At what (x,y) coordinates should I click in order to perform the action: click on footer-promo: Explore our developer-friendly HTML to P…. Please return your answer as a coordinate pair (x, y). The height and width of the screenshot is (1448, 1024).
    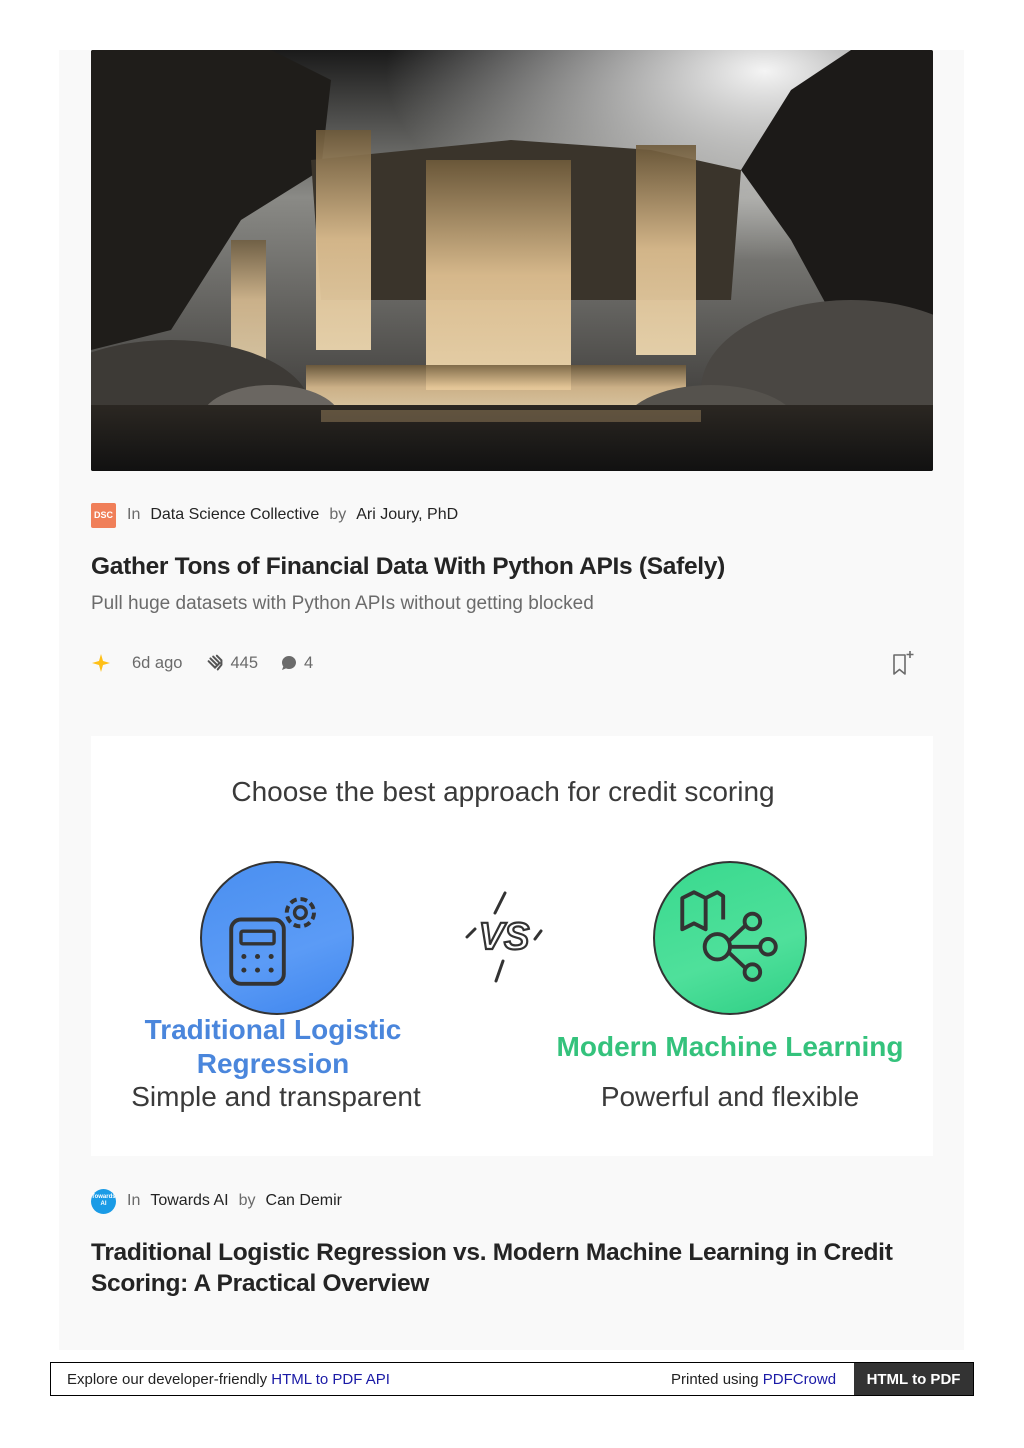
    Looking at the image, I should click on (228, 1379).